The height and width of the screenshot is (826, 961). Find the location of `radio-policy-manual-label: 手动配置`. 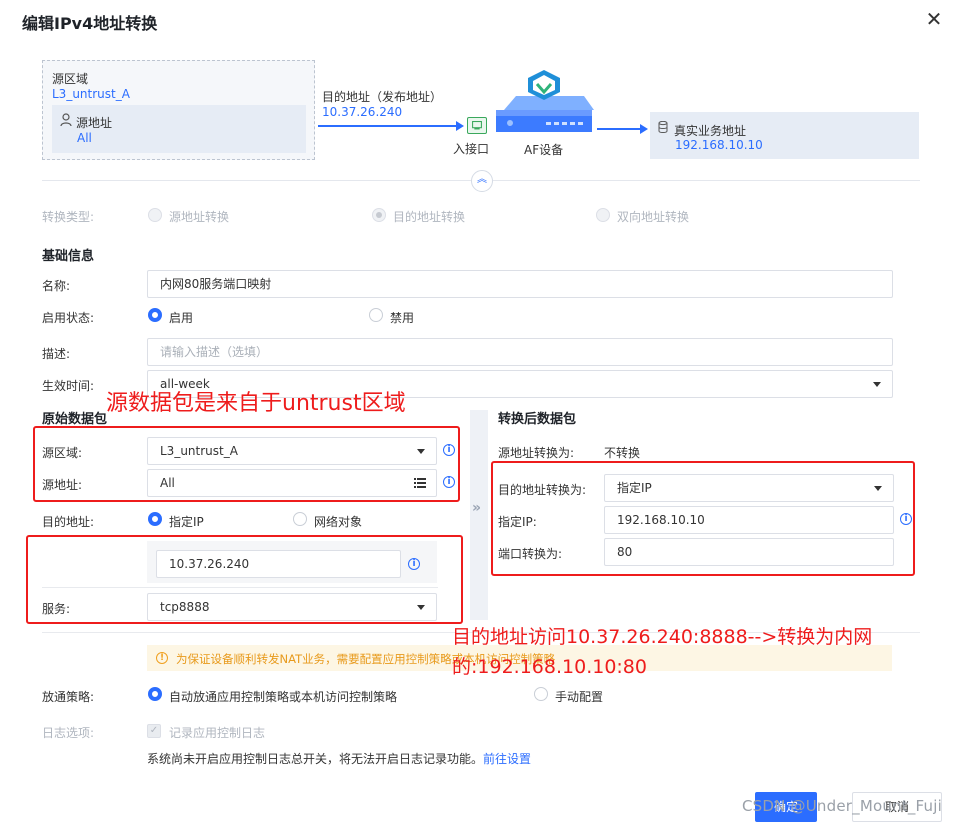

radio-policy-manual-label: 手动配置 is located at coordinates (579, 697).